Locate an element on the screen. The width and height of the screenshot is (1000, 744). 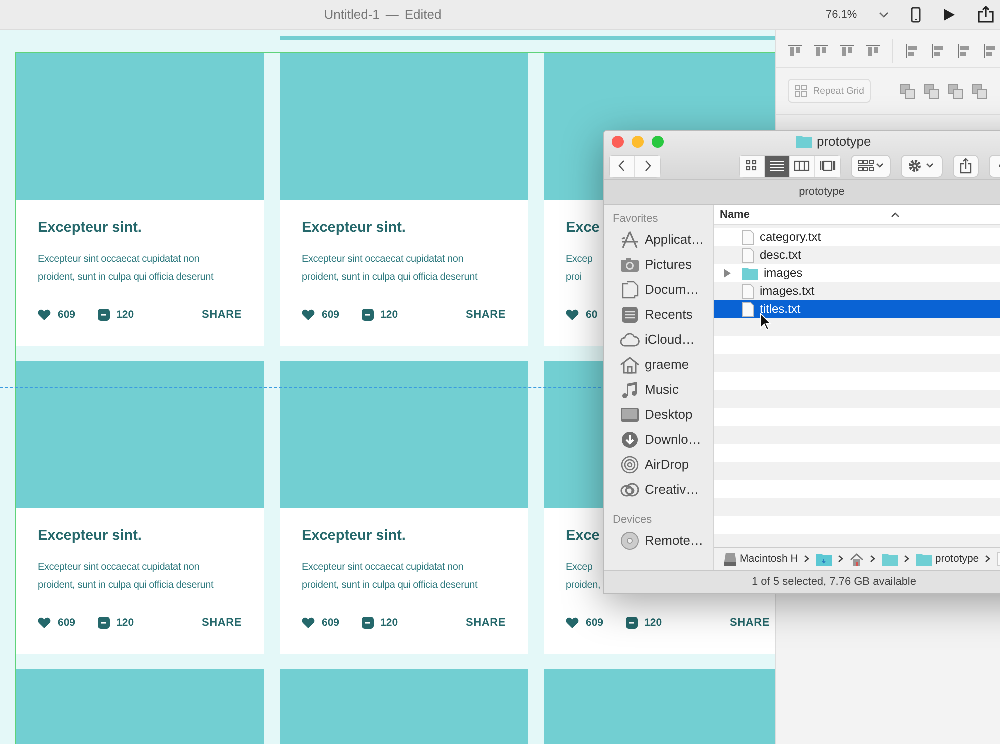
file-row: category.txt is located at coordinates (857, 237).